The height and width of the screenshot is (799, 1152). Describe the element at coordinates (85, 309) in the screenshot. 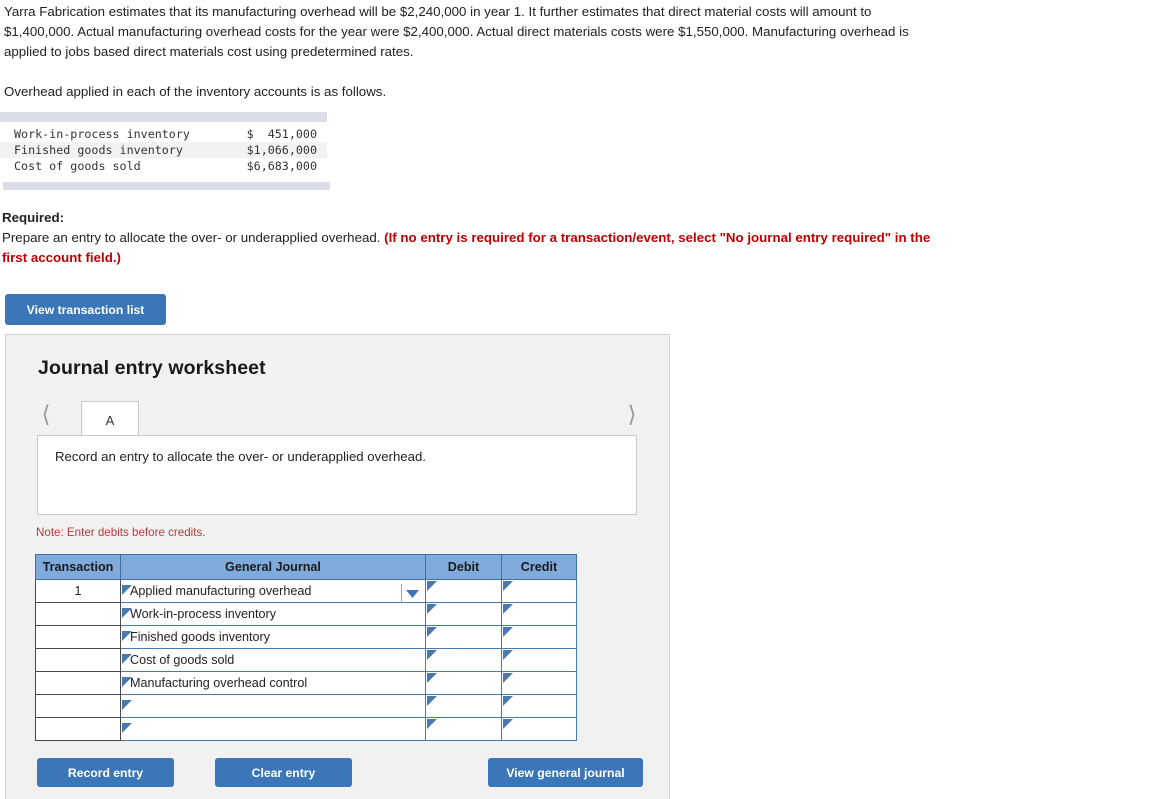

I see `view-transaction-list-button: View transaction list` at that location.